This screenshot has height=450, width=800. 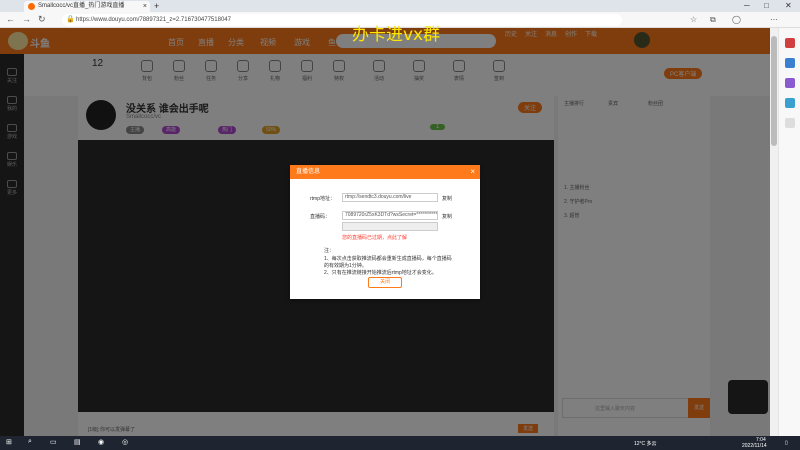 I want to click on profile-icon: ◯, so click(x=736, y=19).